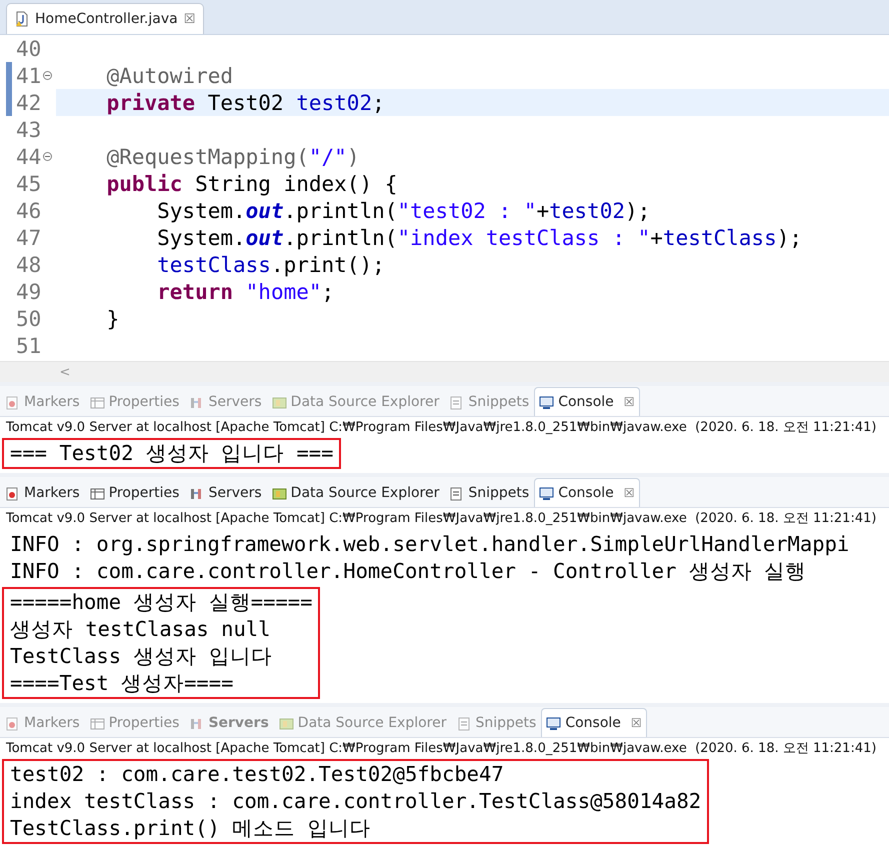 The image size is (889, 851). What do you see at coordinates (404, 211) in the screenshot?
I see `code-line: System.out.println("test02 : "+test02);` at bounding box center [404, 211].